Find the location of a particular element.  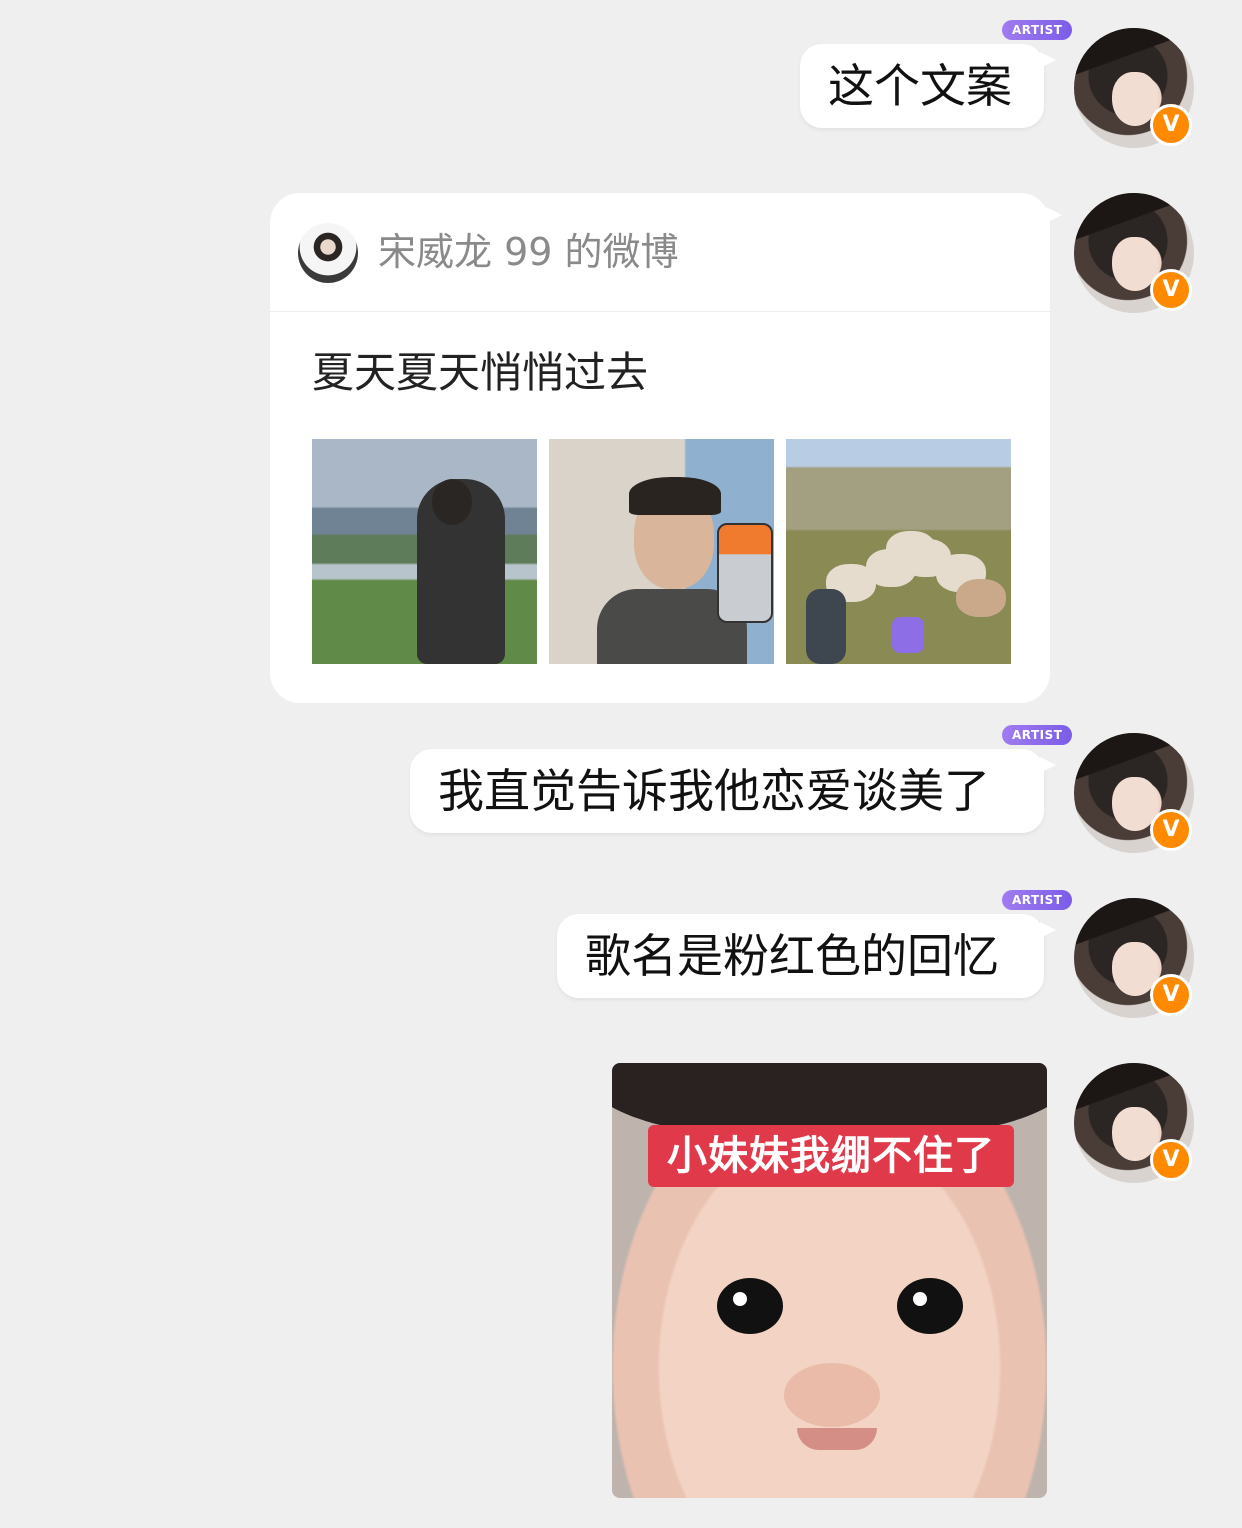

card-header: 宋威龙 99 的微博 is located at coordinates (660, 252).